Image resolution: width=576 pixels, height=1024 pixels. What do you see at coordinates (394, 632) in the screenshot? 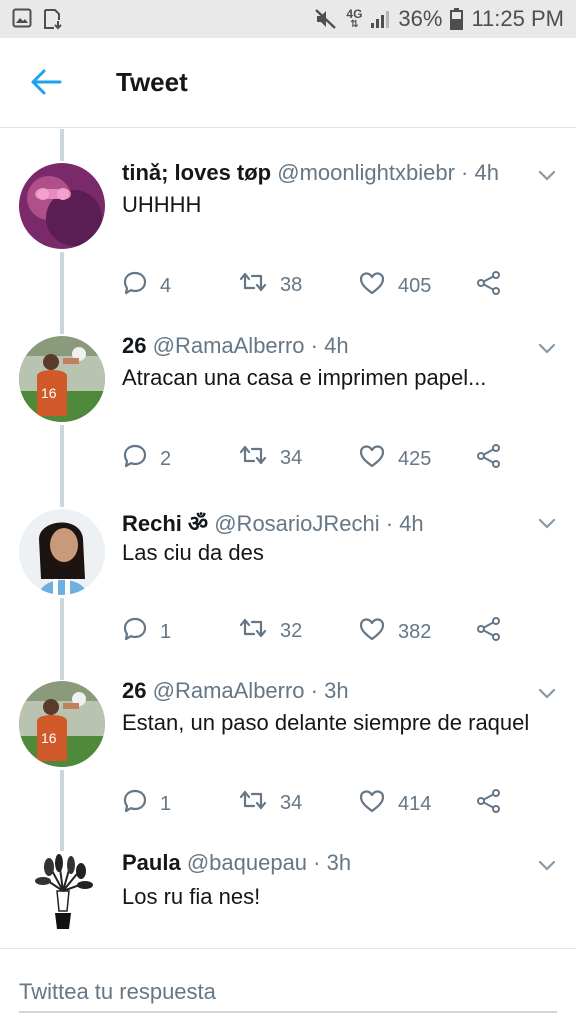
I see `like-button: 382` at bounding box center [394, 632].